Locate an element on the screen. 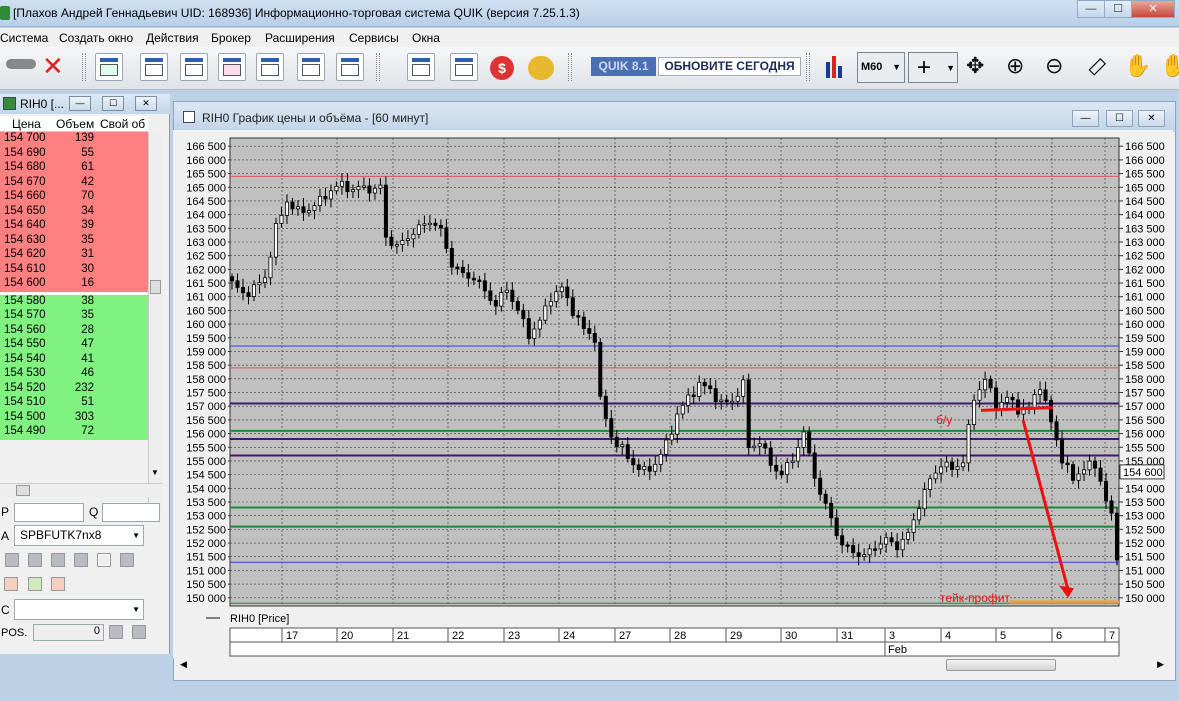  toolbar-separator is located at coordinates (808, 67).